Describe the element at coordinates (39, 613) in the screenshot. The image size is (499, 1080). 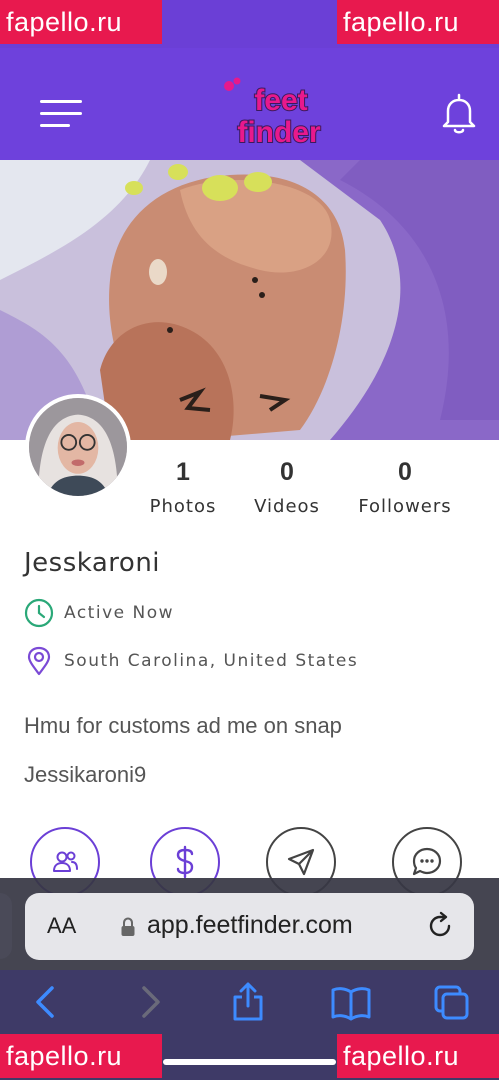
I see `clock-icon` at that location.